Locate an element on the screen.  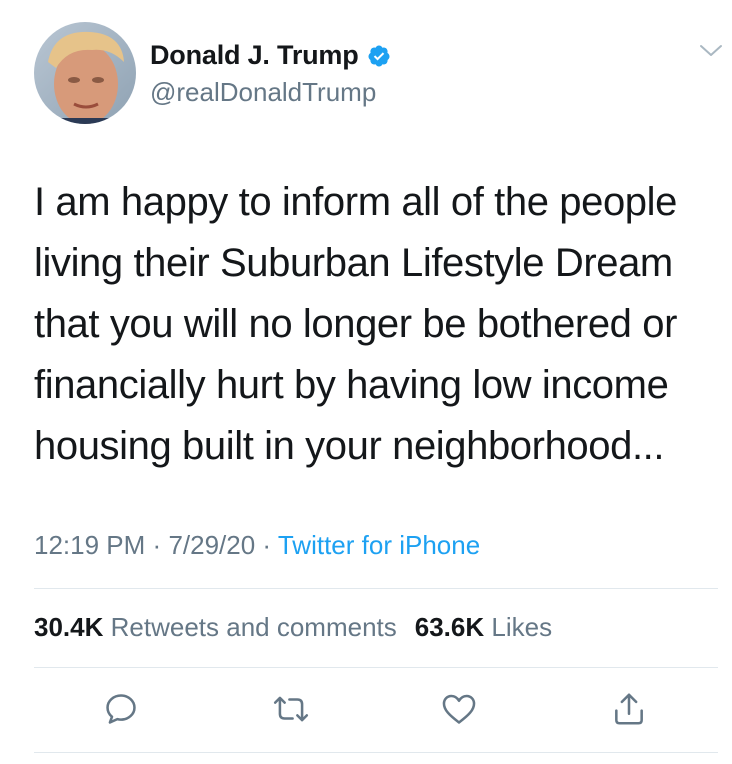
display-name-row: Donald J. Trump is located at coordinates (270, 55).